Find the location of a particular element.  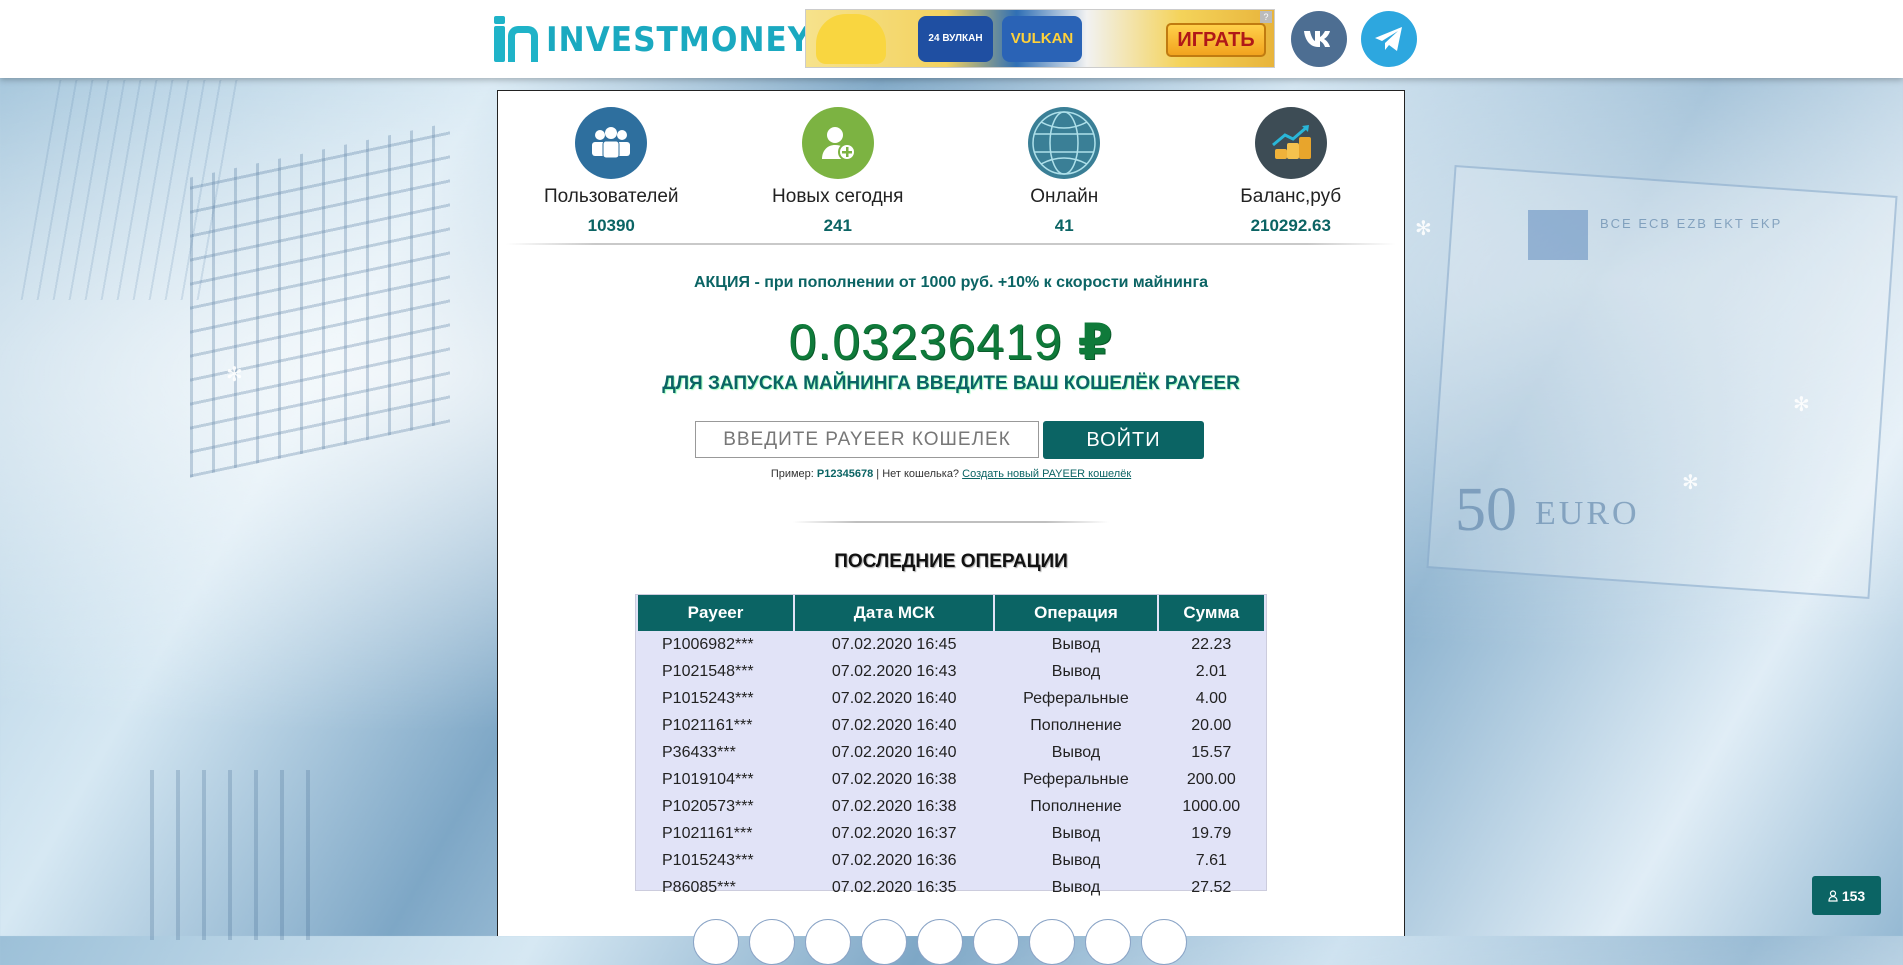

create-wallet-link: Создать новый PAYEER кошелёк is located at coordinates (1046, 474).